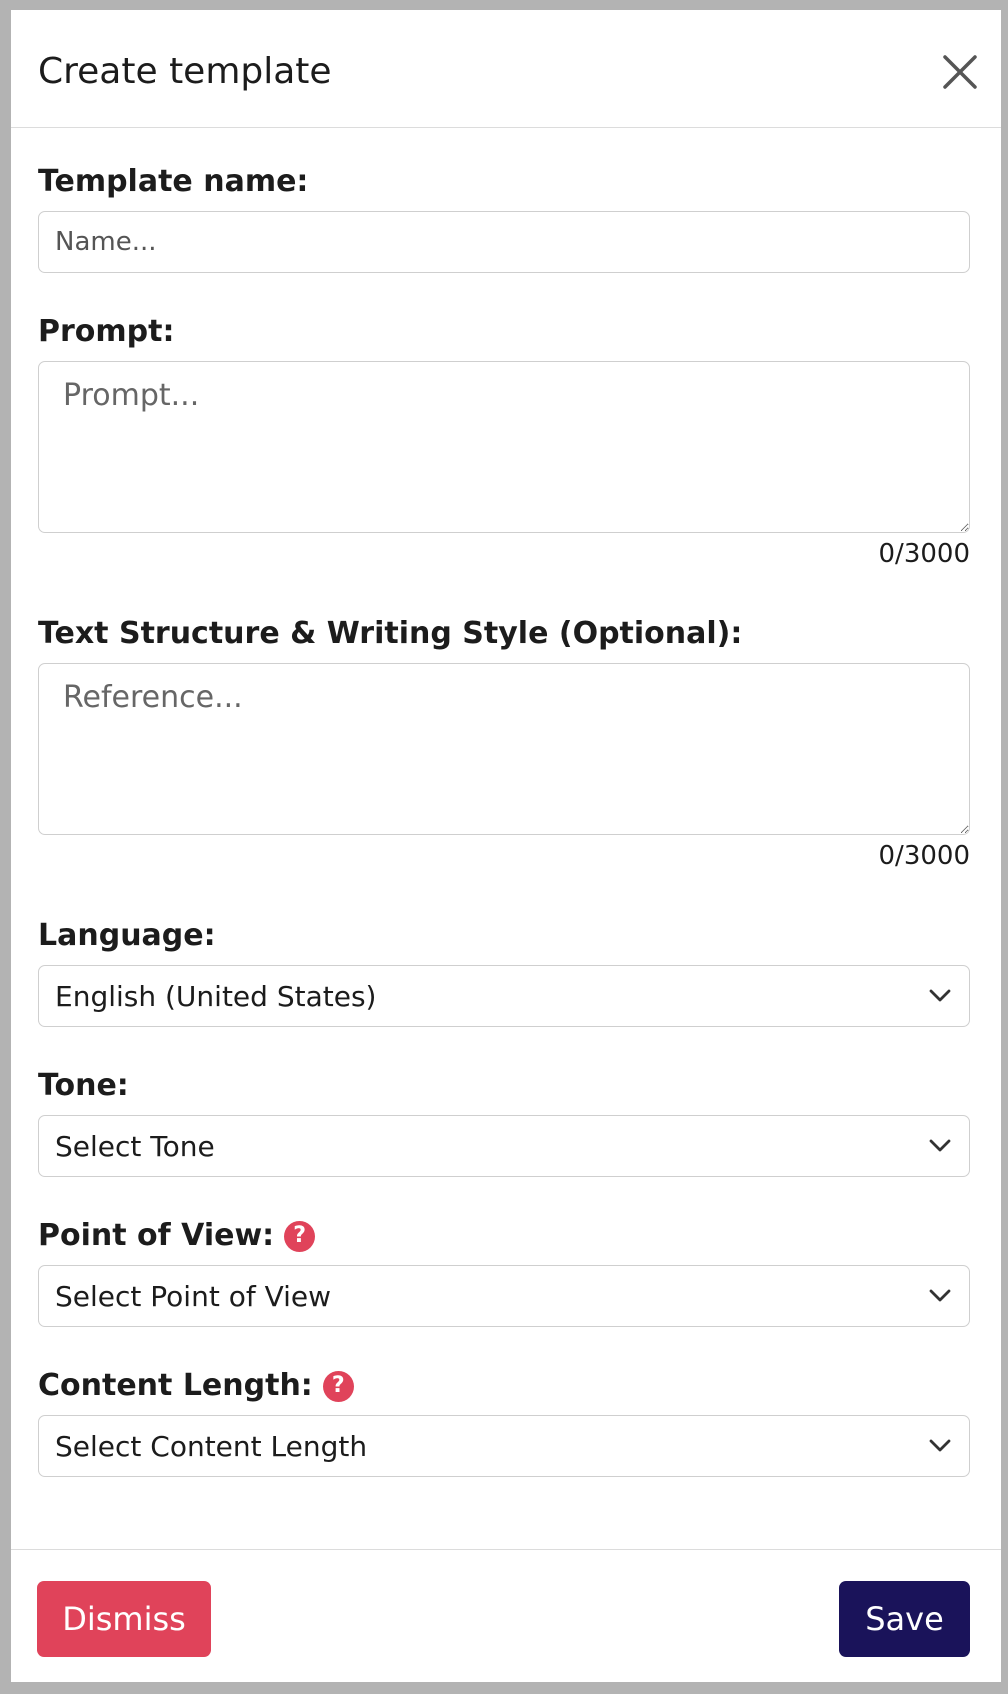  I want to click on content-length-label-text: Content Length:, so click(175, 1385).